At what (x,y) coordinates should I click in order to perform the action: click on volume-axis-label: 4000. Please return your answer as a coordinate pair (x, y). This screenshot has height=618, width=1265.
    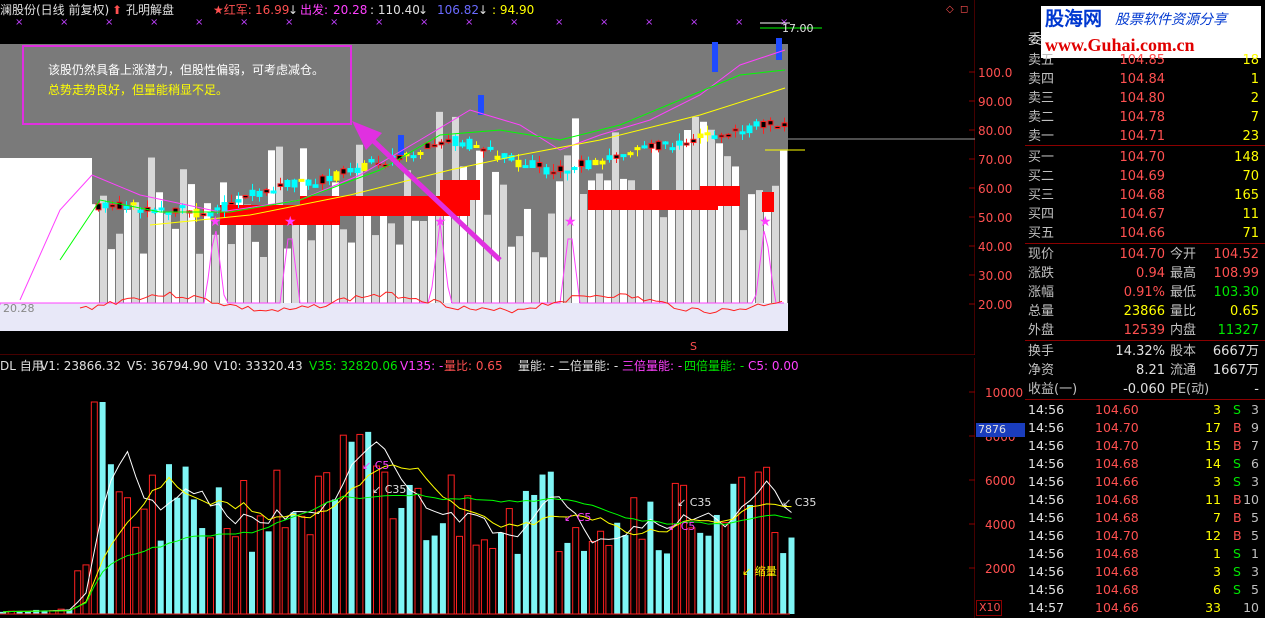
    Looking at the image, I should click on (1000, 525).